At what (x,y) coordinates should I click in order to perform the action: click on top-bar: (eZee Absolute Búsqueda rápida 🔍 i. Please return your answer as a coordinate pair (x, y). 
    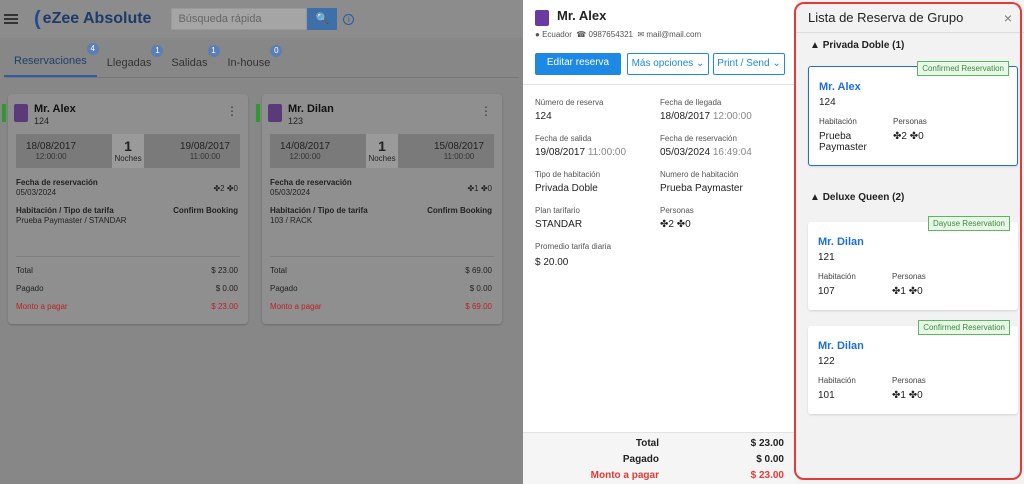
    Looking at the image, I should click on (261, 19).